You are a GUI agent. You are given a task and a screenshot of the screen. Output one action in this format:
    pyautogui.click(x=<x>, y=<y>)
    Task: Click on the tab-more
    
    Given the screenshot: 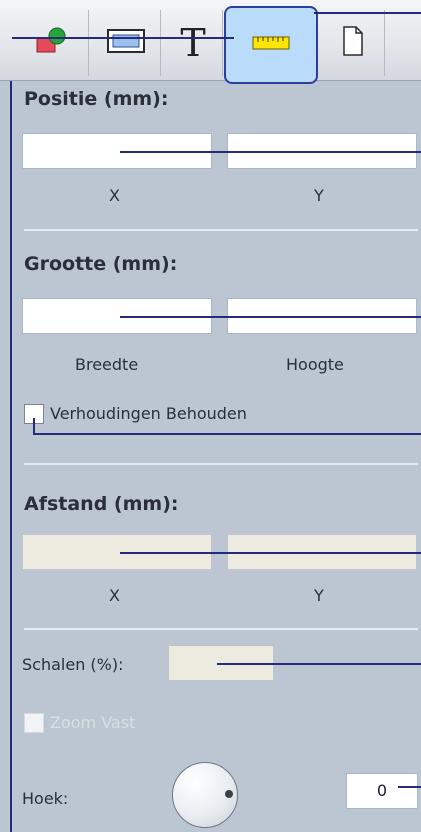 What is the action you would take?
    pyautogui.click(x=404, y=43)
    